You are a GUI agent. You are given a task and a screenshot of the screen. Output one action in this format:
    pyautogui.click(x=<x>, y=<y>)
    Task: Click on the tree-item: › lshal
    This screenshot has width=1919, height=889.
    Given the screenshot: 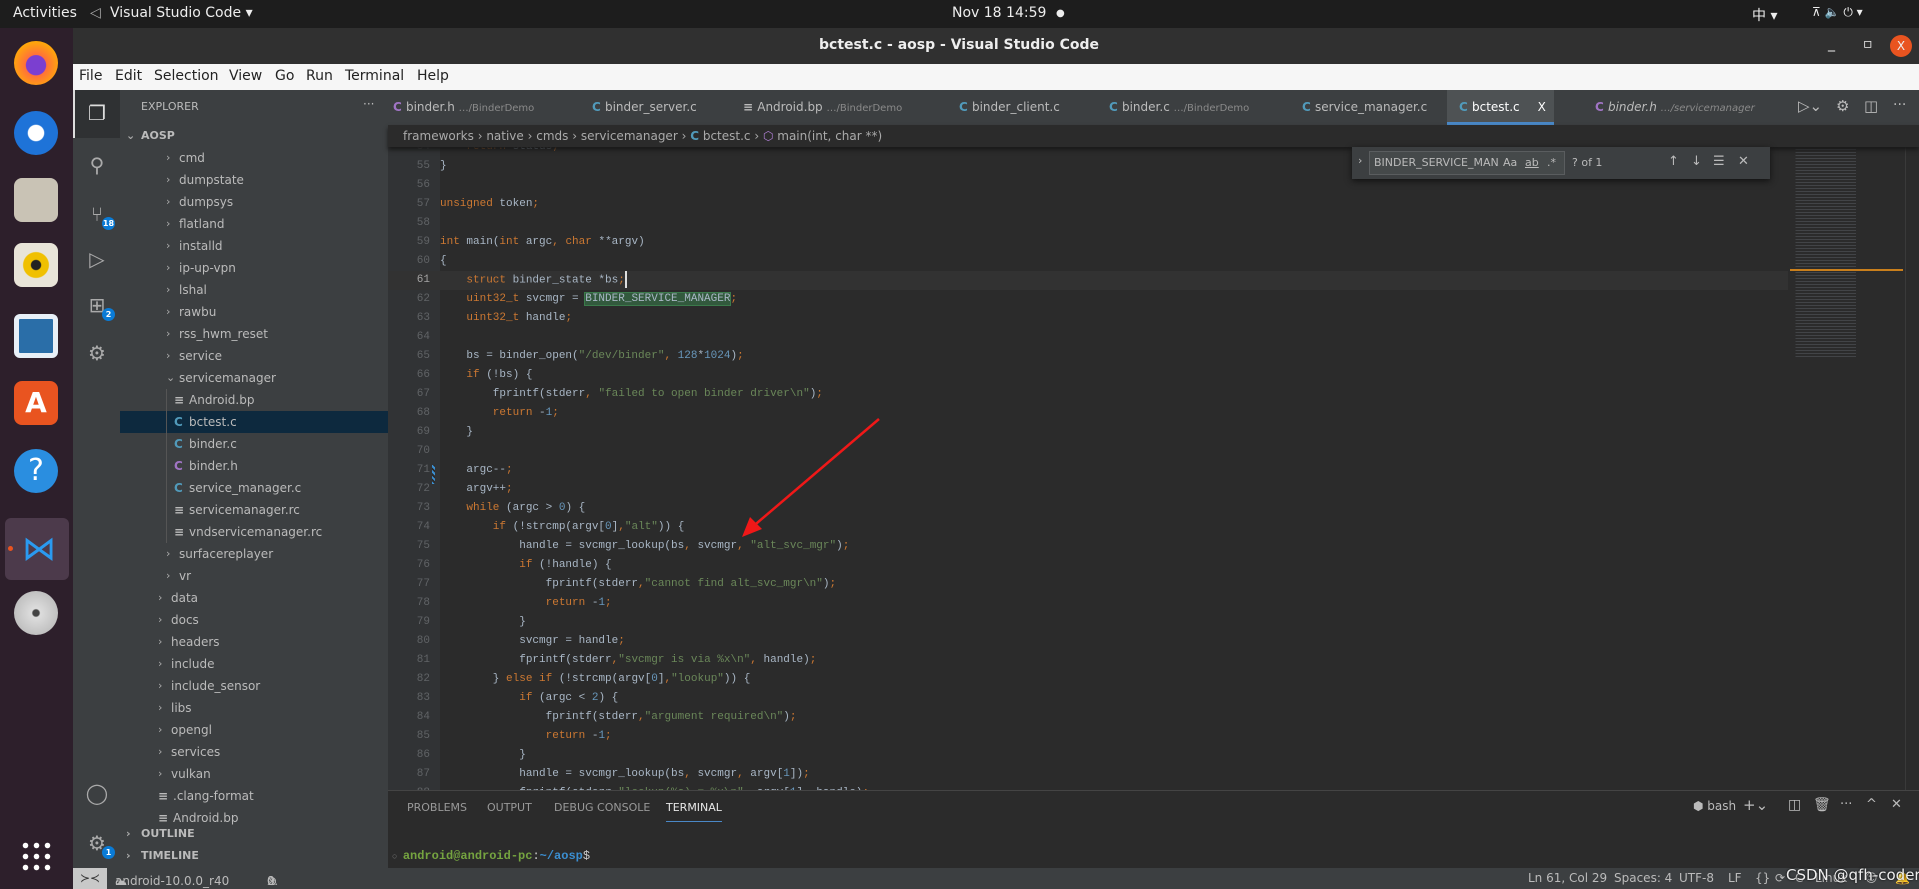 What is the action you would take?
    pyautogui.click(x=254, y=290)
    